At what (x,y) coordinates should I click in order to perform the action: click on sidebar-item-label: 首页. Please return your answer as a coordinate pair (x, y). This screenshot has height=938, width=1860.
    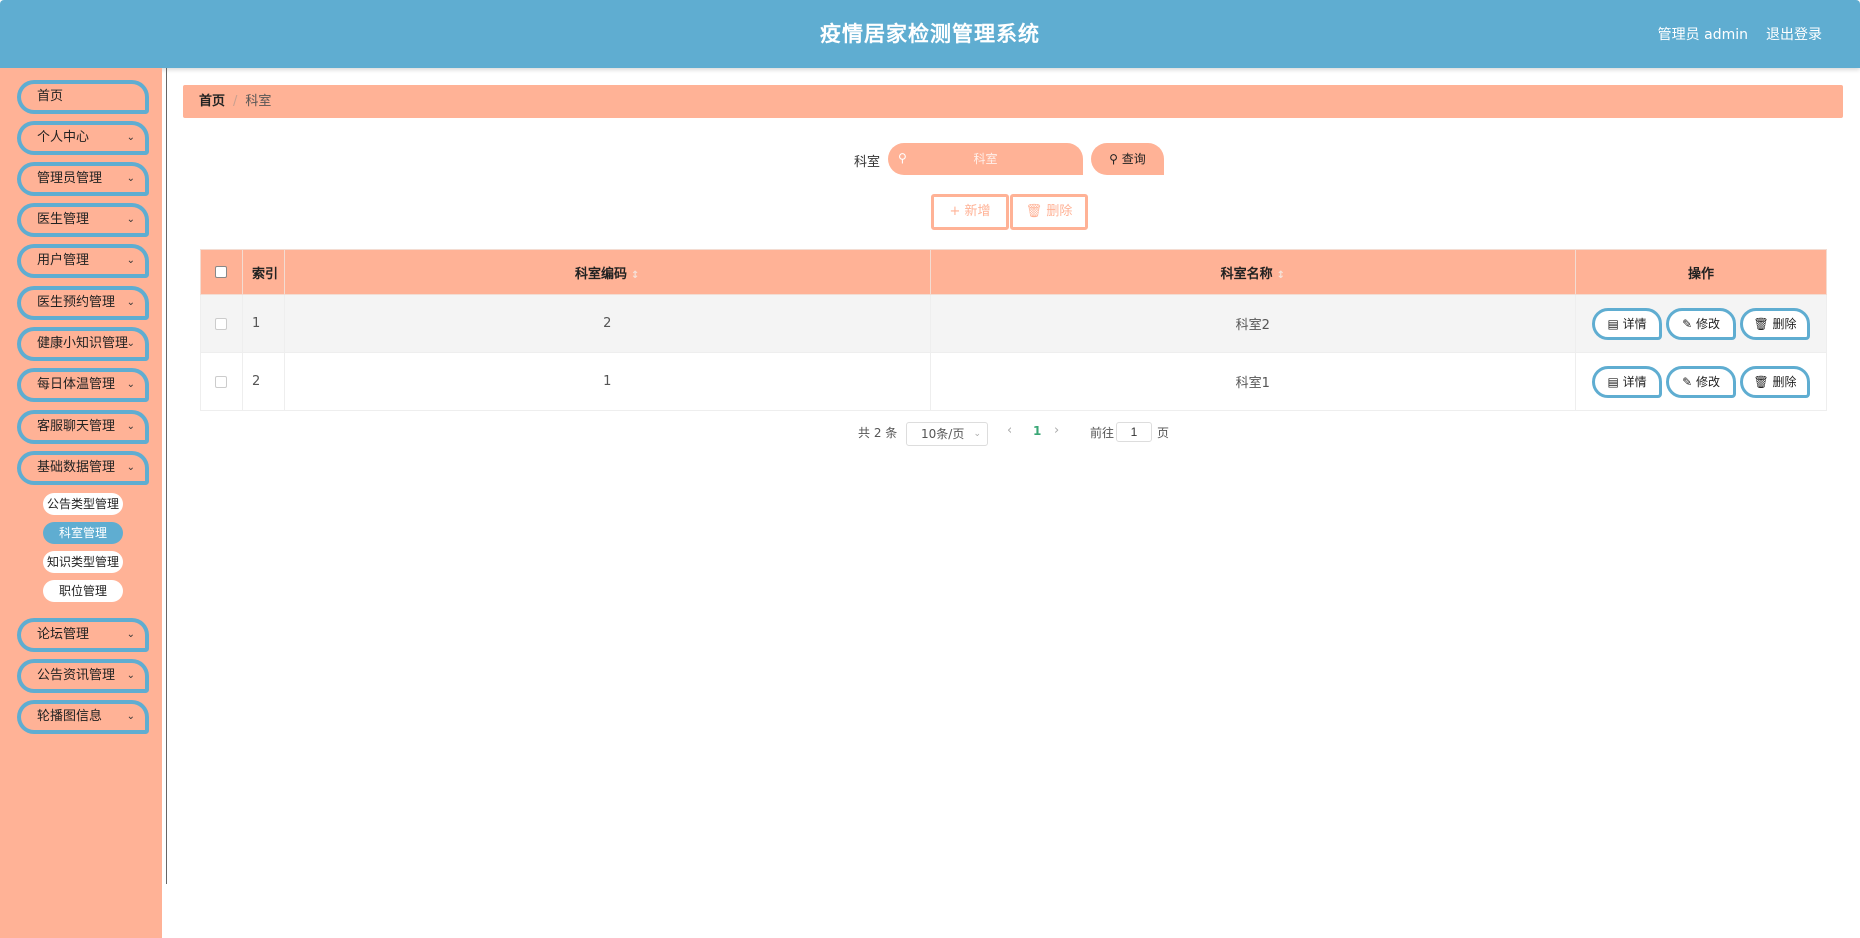
    Looking at the image, I should click on (50, 96).